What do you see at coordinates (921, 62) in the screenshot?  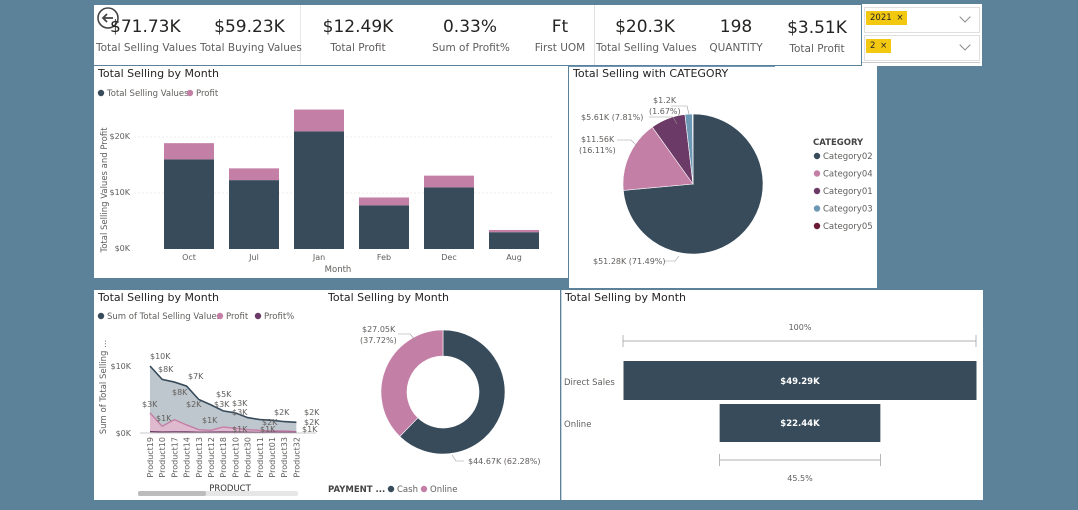 I see `slicer-divider` at bounding box center [921, 62].